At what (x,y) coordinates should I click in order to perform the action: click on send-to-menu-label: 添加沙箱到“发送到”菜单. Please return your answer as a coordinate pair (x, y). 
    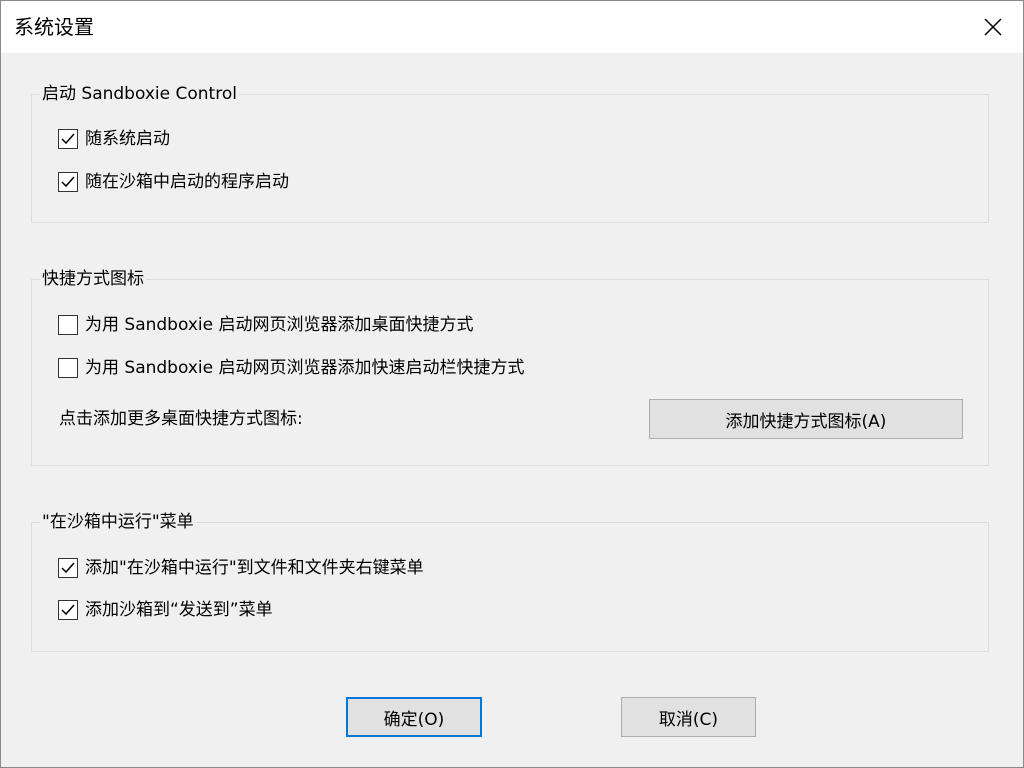
    Looking at the image, I should click on (179, 610).